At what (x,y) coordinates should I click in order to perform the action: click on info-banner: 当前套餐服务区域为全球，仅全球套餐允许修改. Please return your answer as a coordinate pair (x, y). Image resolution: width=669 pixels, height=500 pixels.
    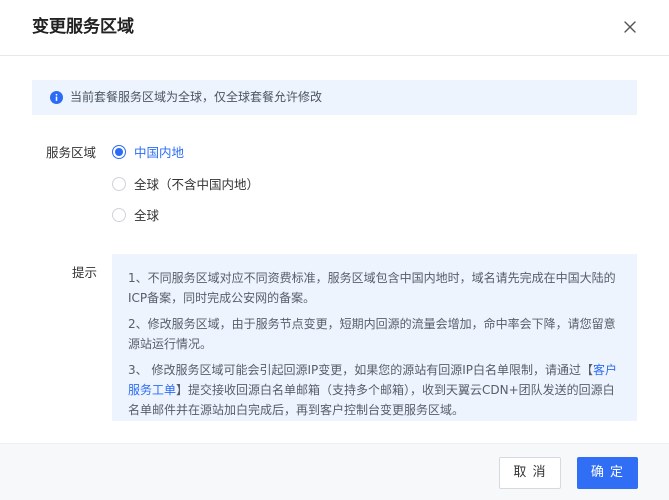
    Looking at the image, I should click on (334, 97).